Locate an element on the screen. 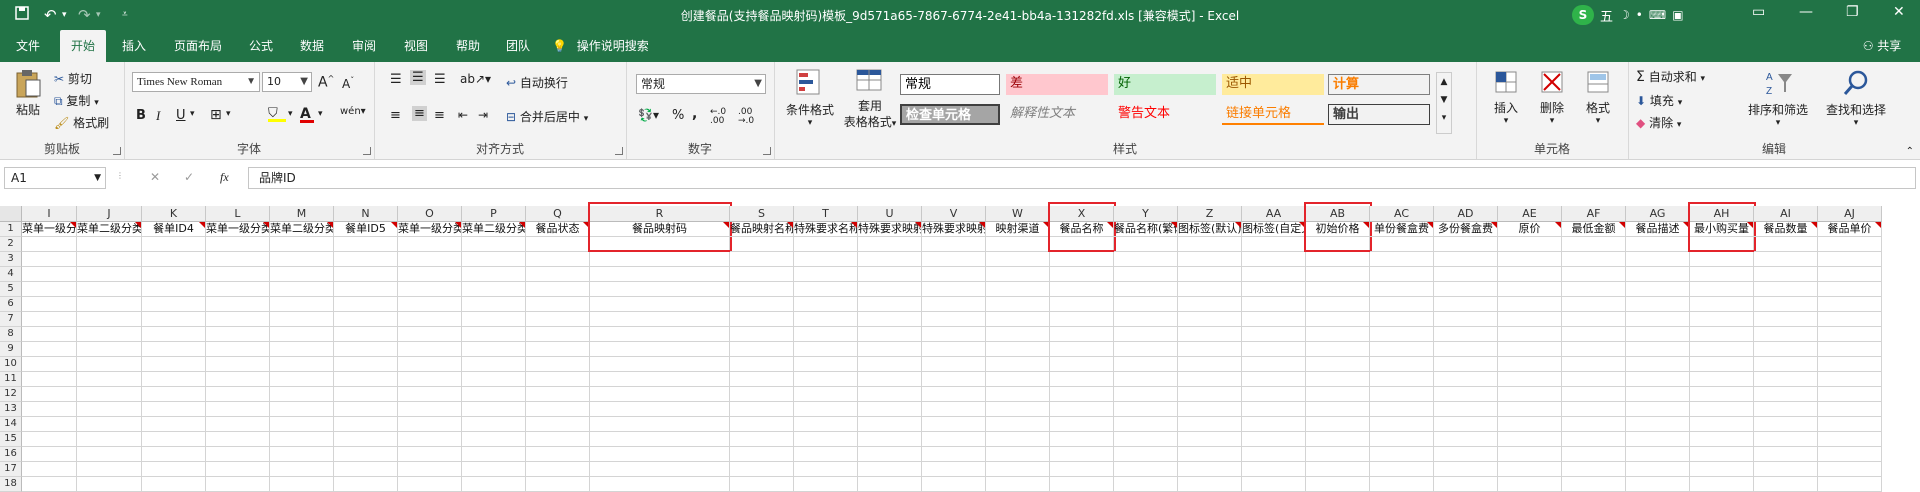 This screenshot has width=1920, height=492. row-header-12: 12 is located at coordinates (11, 394).